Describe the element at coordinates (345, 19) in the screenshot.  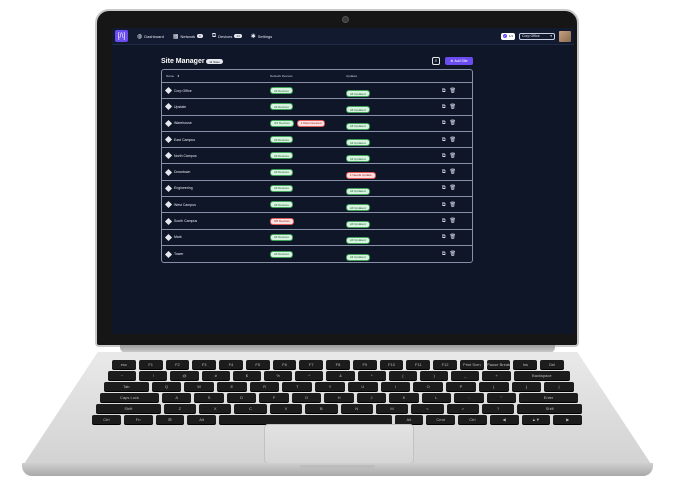
I see `webcam` at that location.